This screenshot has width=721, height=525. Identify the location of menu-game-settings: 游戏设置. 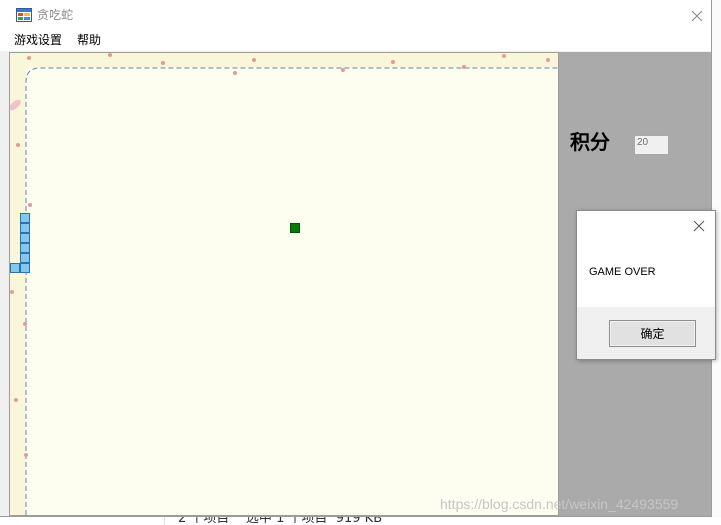
(38, 40).